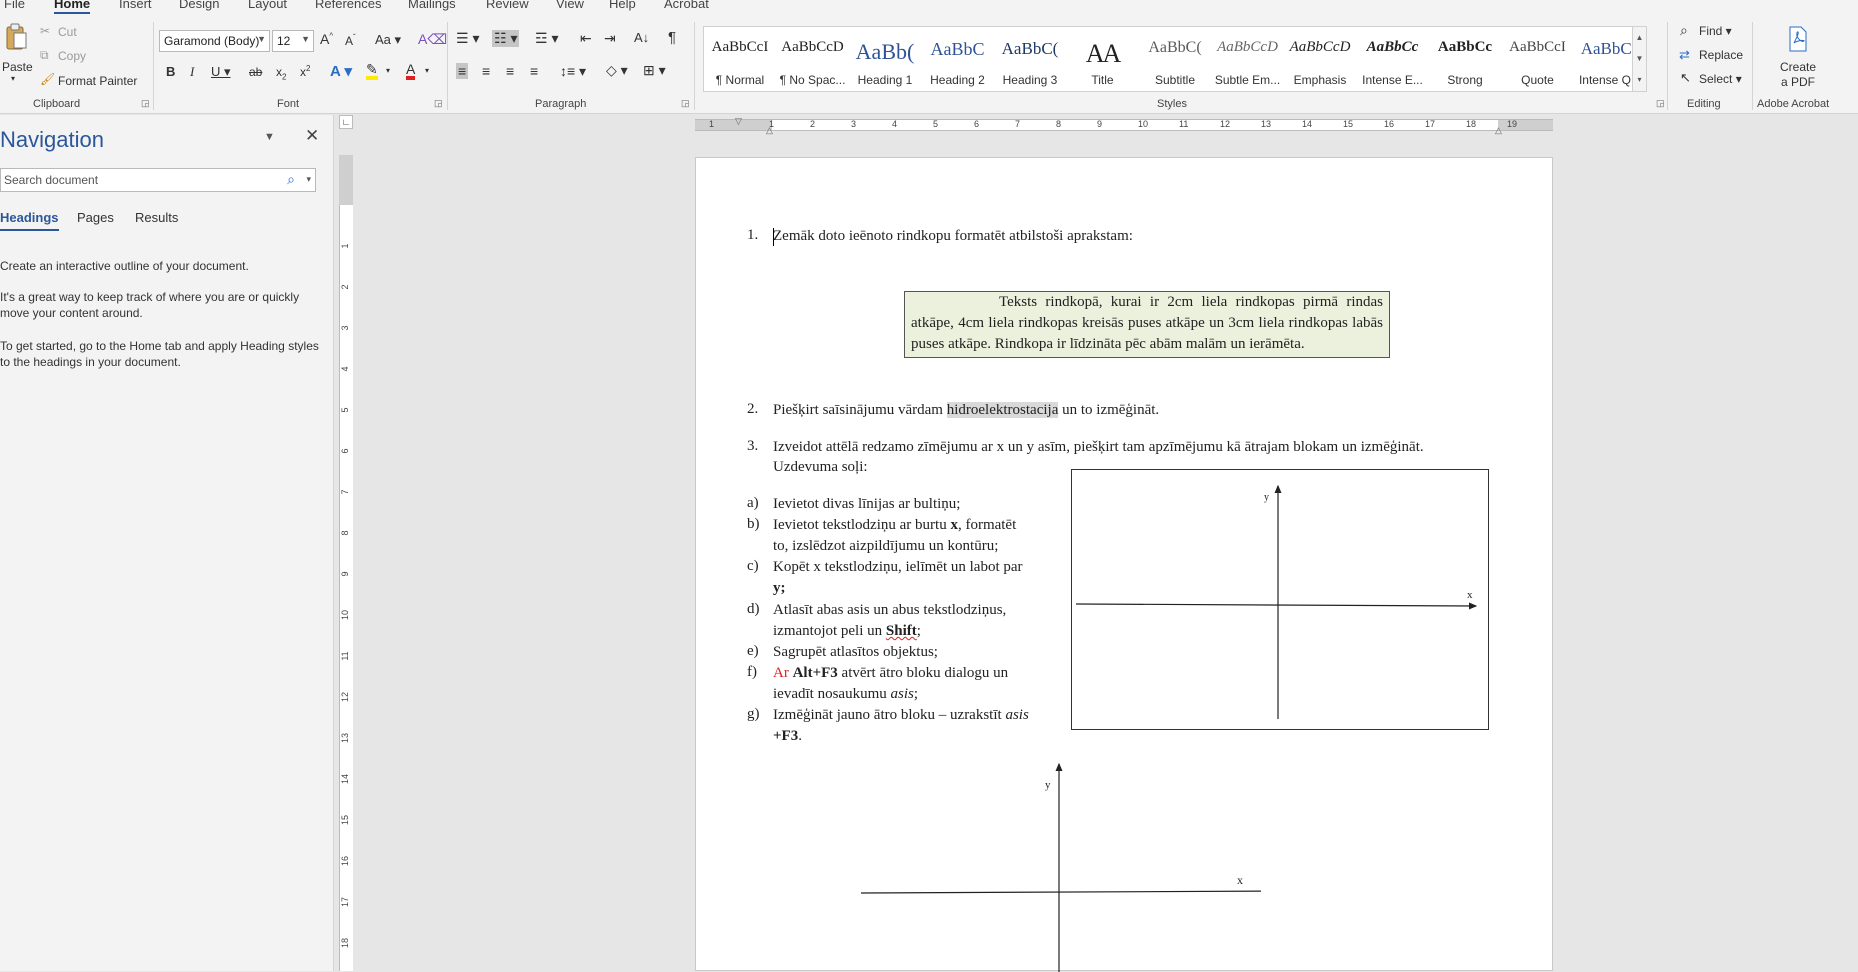  I want to click on tab-results: Results, so click(156, 217).